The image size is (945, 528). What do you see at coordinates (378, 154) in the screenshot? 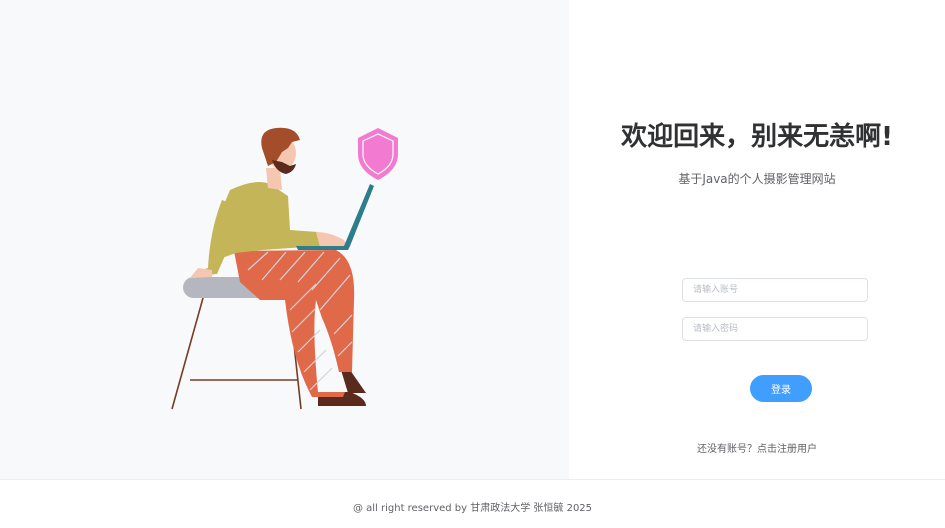
I see `shield-icon` at bounding box center [378, 154].